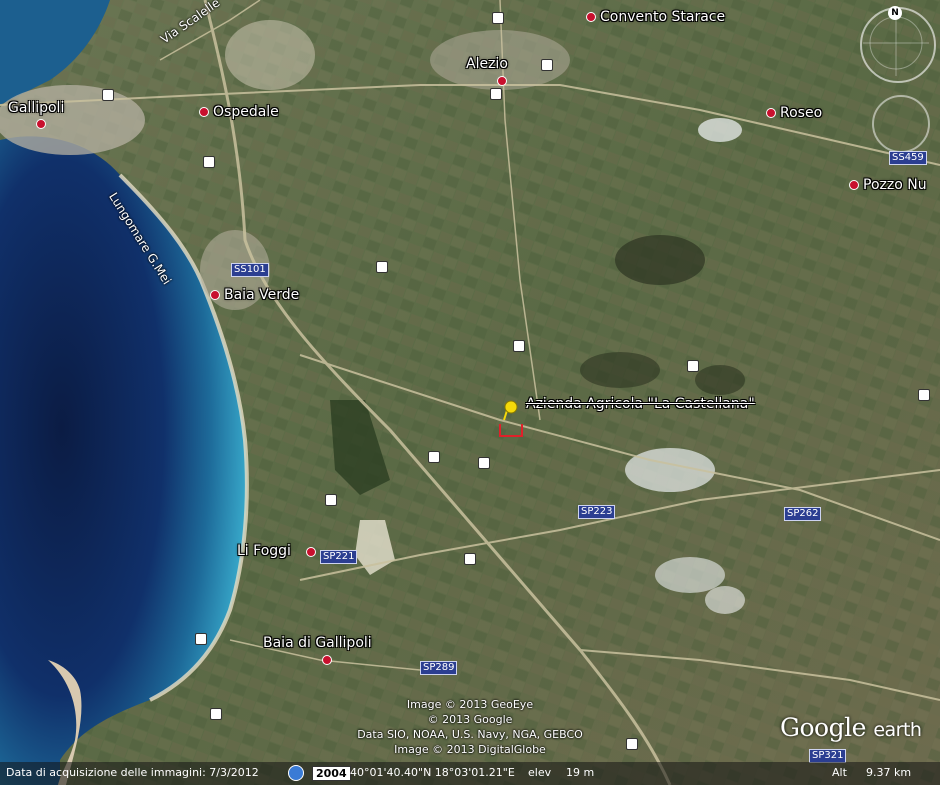 This screenshot has width=940, height=785. Describe the element at coordinates (655, 17) in the screenshot. I see `place-label: Convento Starace` at that location.